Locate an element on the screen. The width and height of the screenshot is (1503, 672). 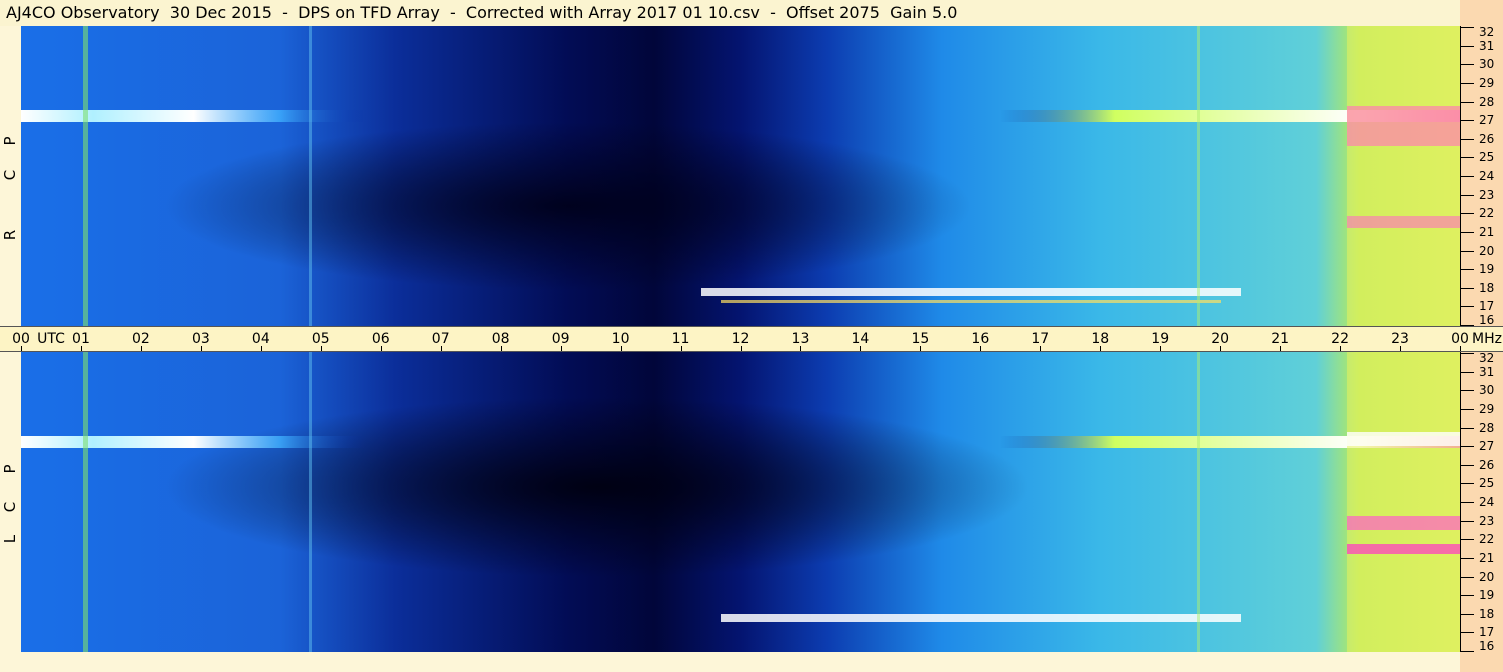
time-tick-label: 16 is located at coordinates (980, 339).